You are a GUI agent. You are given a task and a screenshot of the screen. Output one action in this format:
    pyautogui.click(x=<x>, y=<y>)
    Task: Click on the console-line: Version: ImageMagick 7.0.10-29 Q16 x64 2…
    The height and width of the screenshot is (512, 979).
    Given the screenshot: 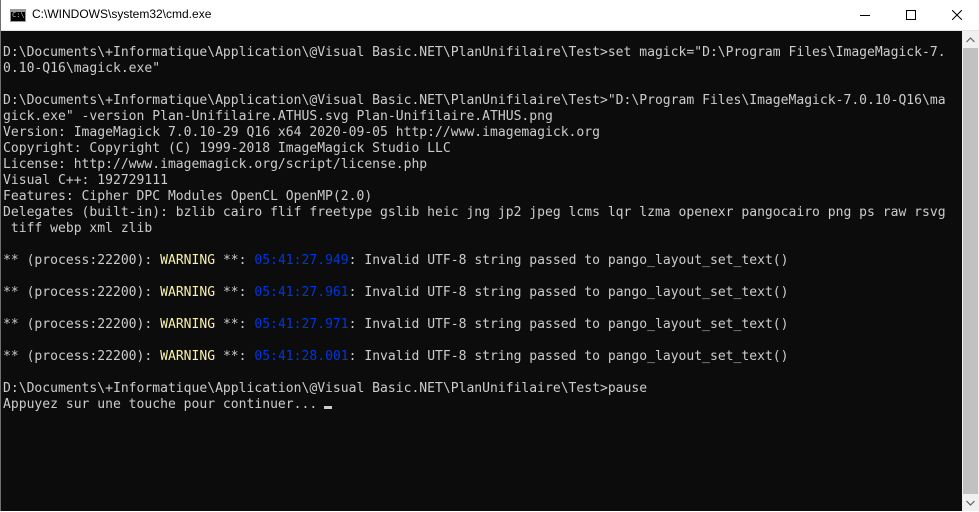 What is the action you would take?
    pyautogui.click(x=301, y=132)
    